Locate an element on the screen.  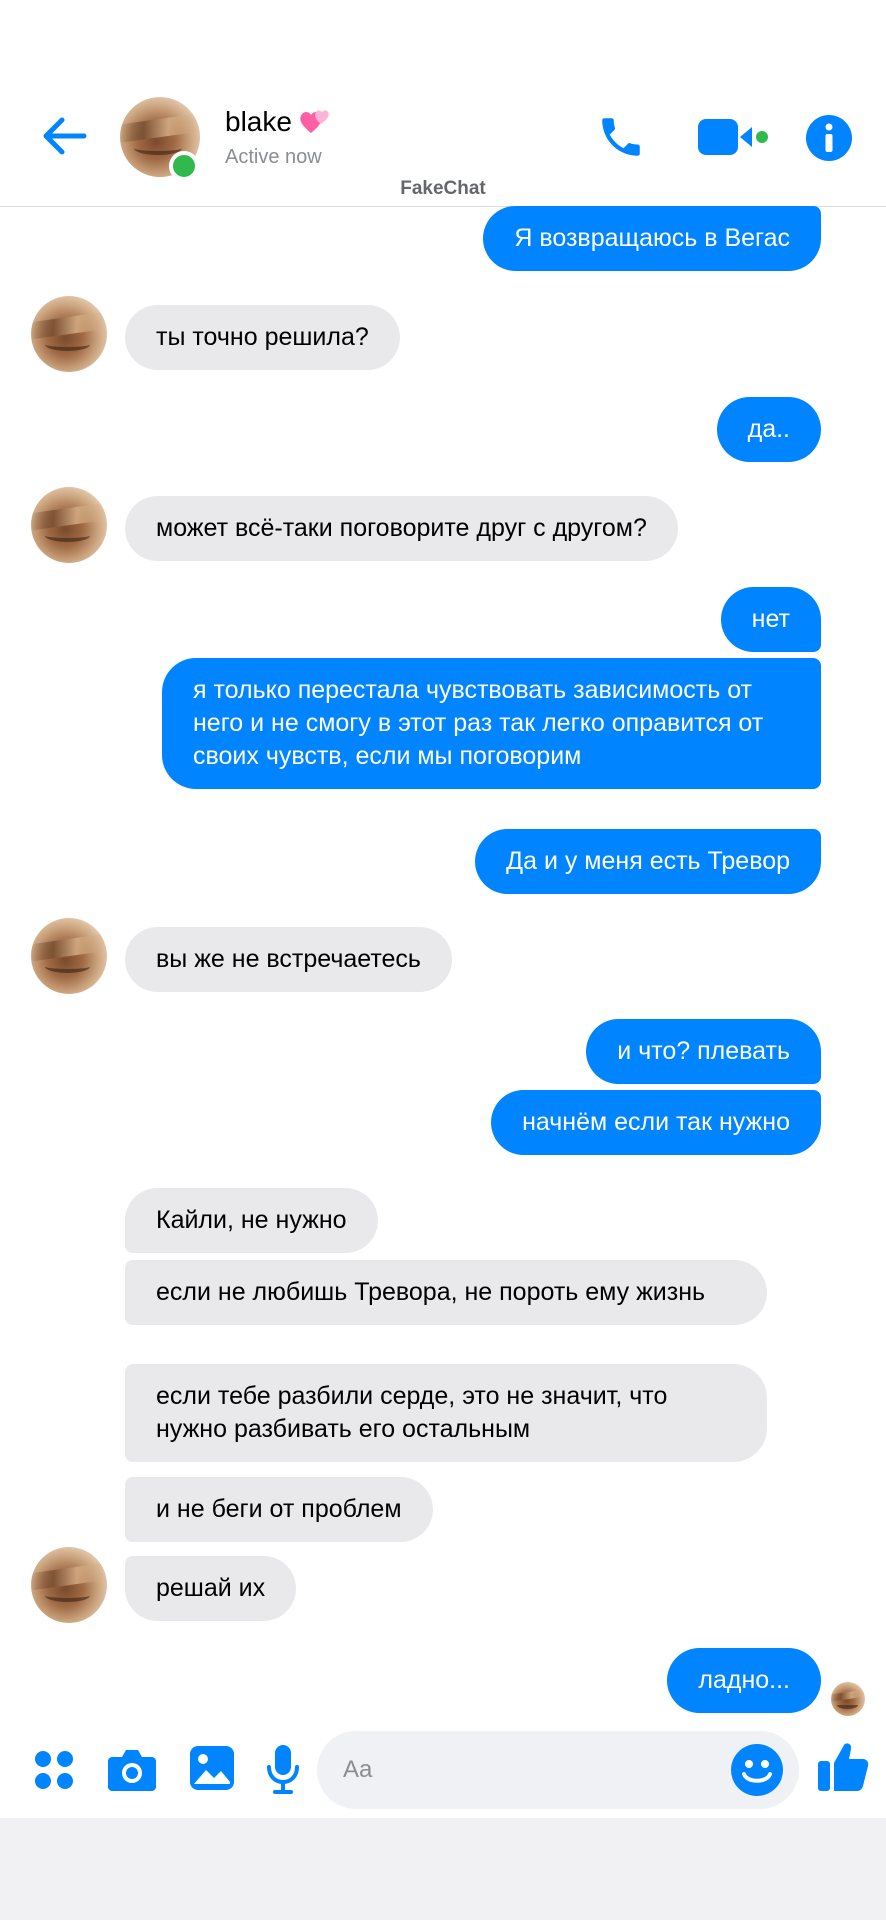
hearts-emoji-icon is located at coordinates (314, 121).